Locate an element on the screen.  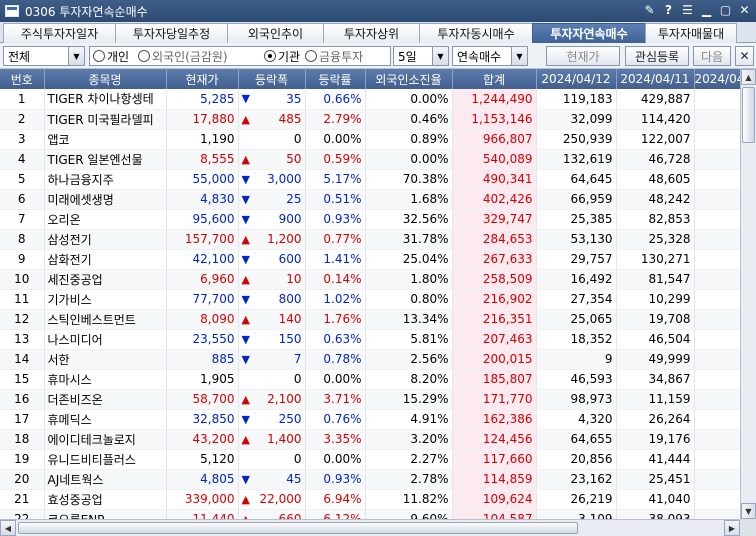
scroll-right-icon: ▶ is located at coordinates (732, 528).